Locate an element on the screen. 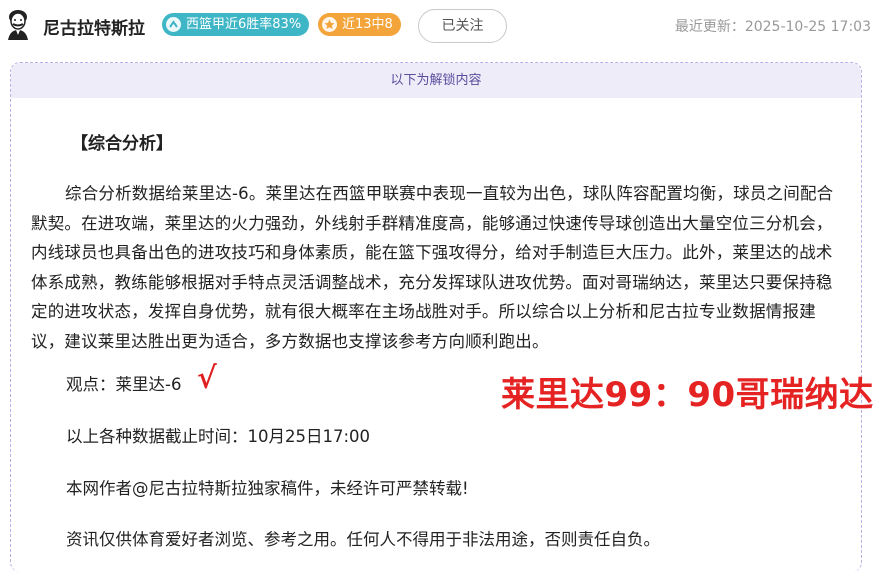 The width and height of the screenshot is (879, 572). check-mark: √ is located at coordinates (207, 378).